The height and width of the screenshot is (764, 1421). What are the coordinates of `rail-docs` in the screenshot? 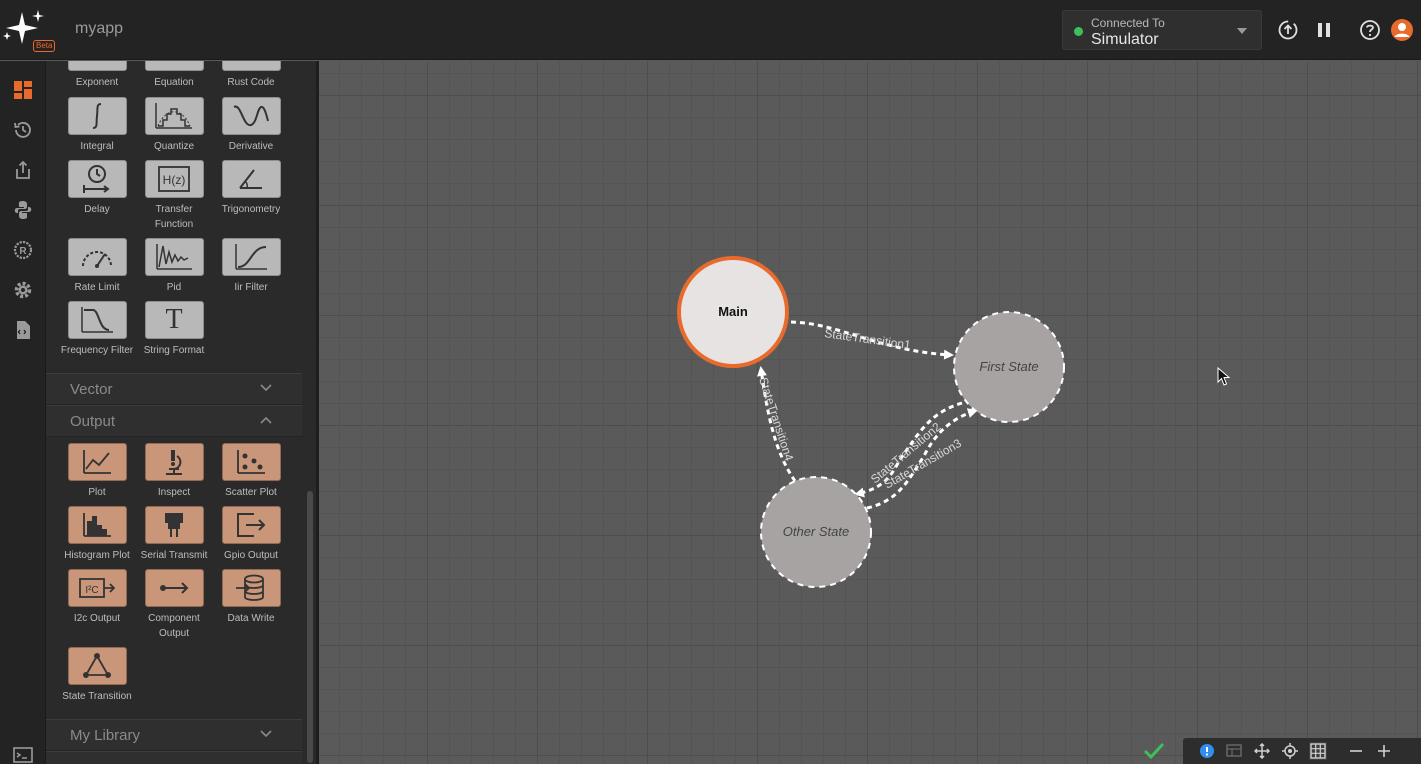 It's located at (23, 330).